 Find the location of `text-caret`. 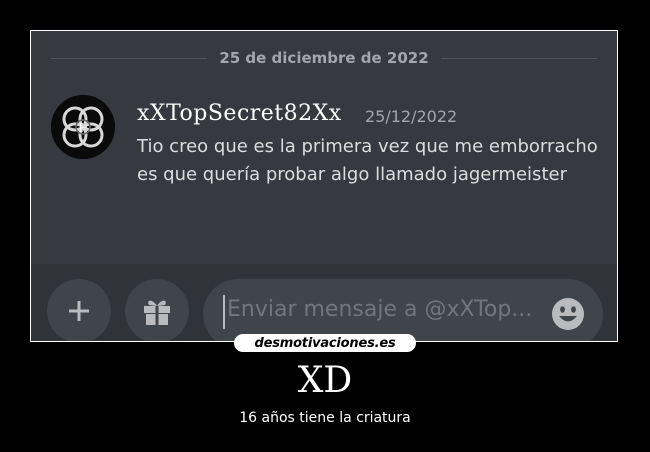

text-caret is located at coordinates (224, 312).